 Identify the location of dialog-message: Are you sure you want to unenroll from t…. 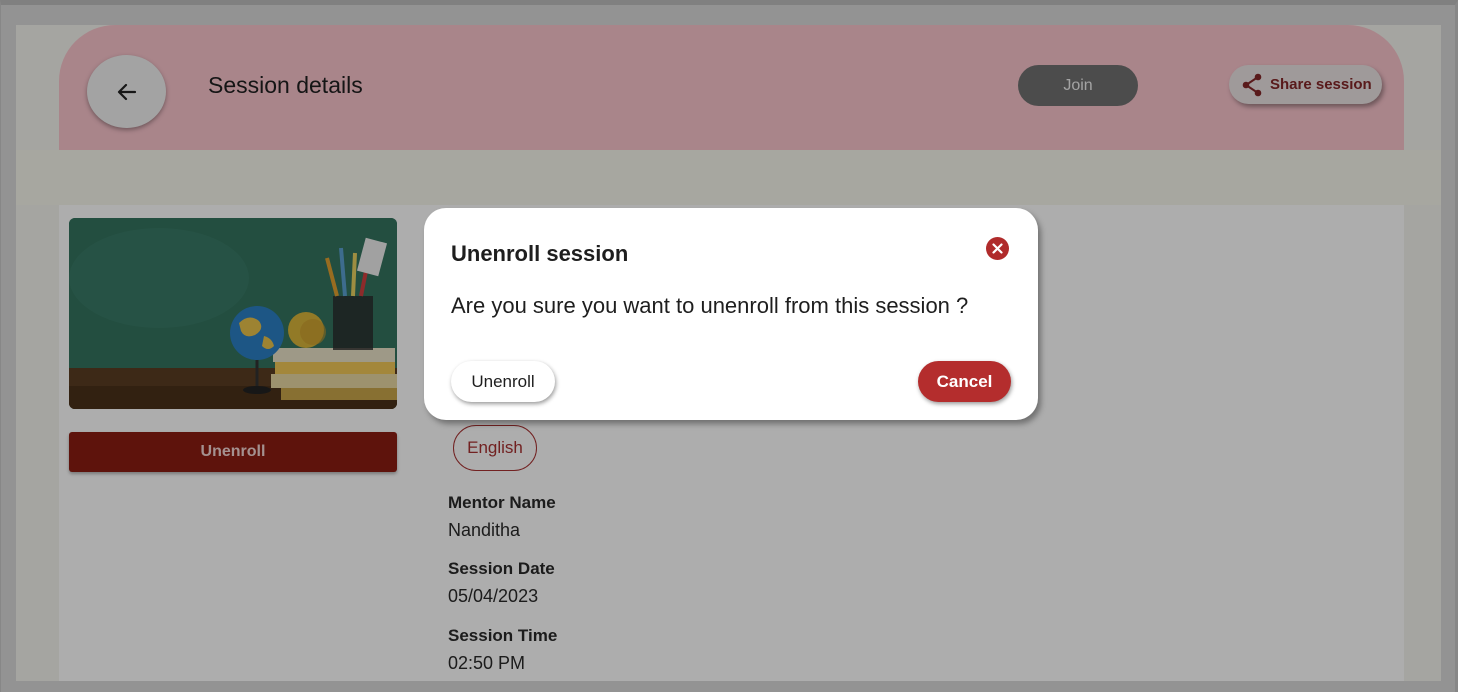
(710, 305).